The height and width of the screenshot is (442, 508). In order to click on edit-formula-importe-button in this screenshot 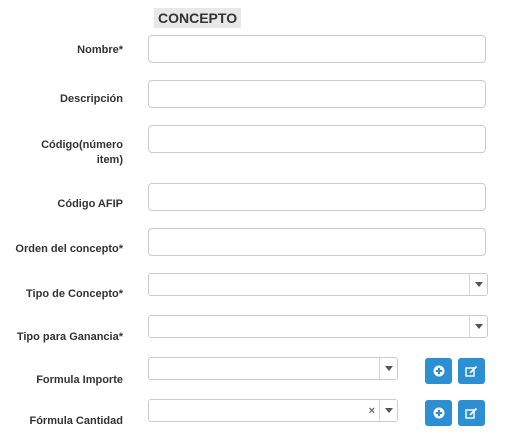, I will do `click(471, 371)`.